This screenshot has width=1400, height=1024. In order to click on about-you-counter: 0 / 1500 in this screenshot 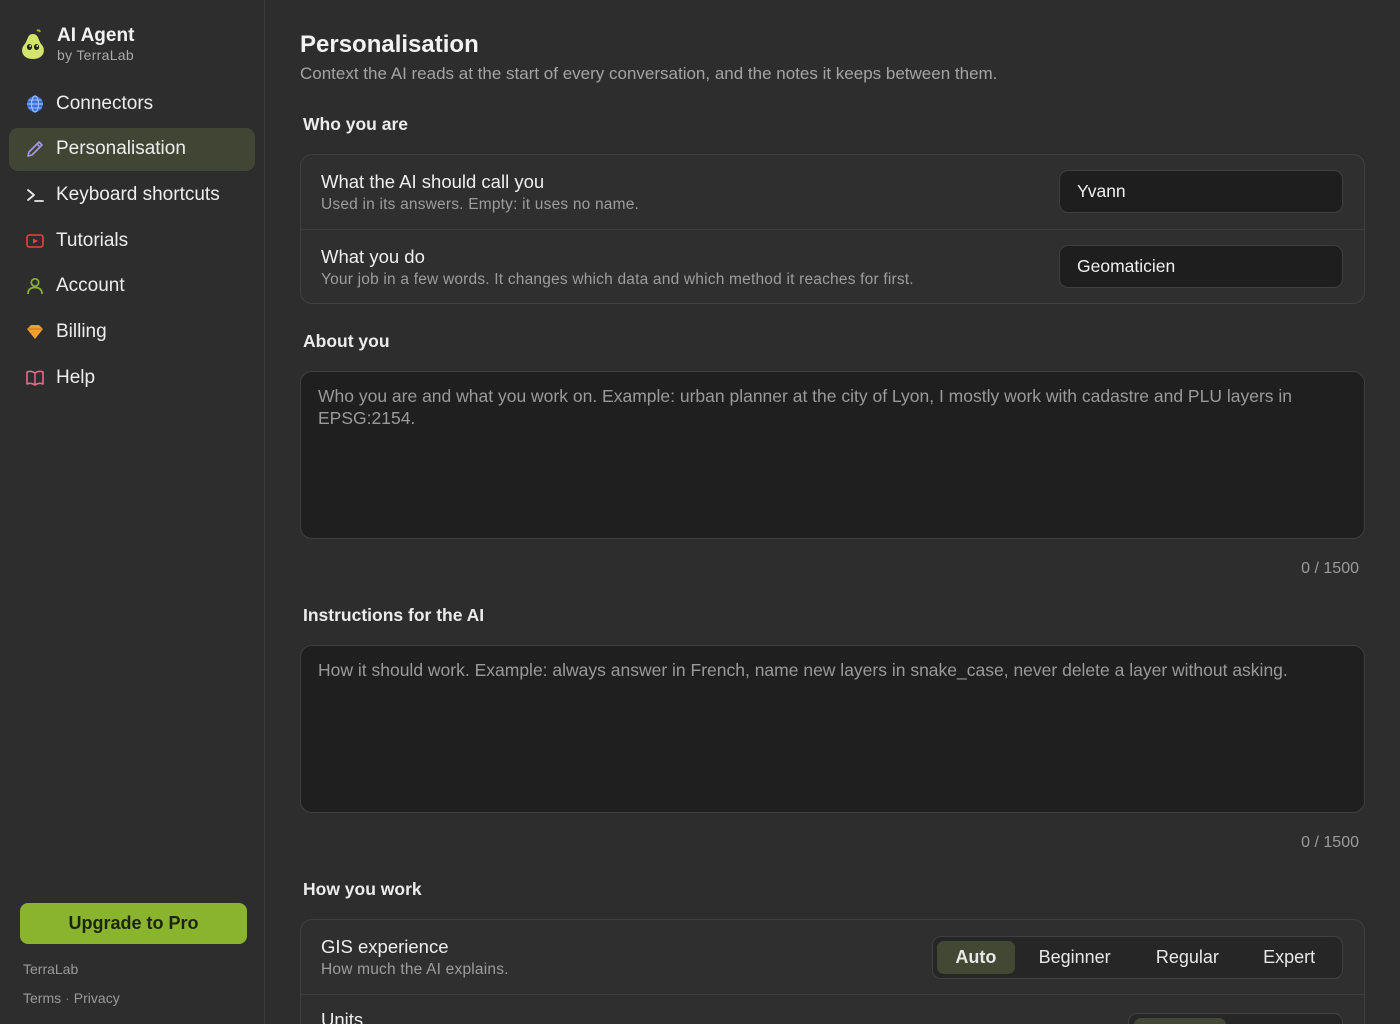, I will do `click(1330, 568)`.